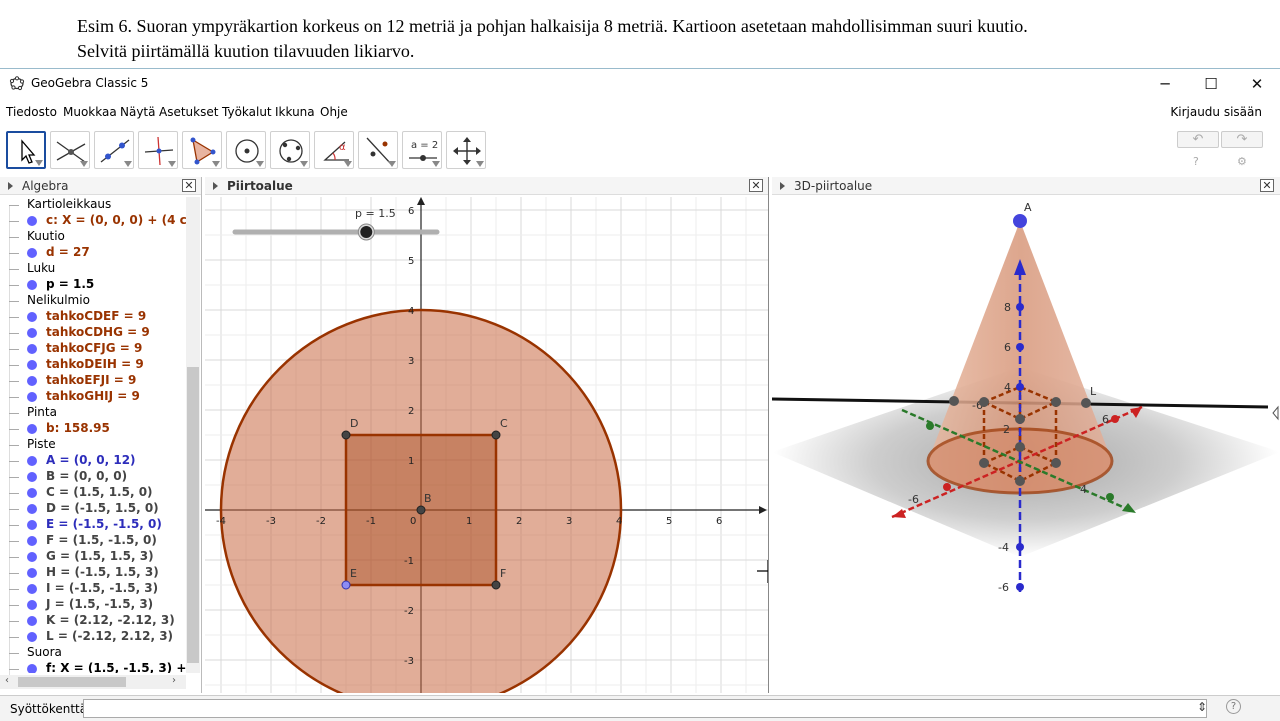 This screenshot has height=721, width=1280. What do you see at coordinates (246, 150) in the screenshot?
I see `circle-tool-button` at bounding box center [246, 150].